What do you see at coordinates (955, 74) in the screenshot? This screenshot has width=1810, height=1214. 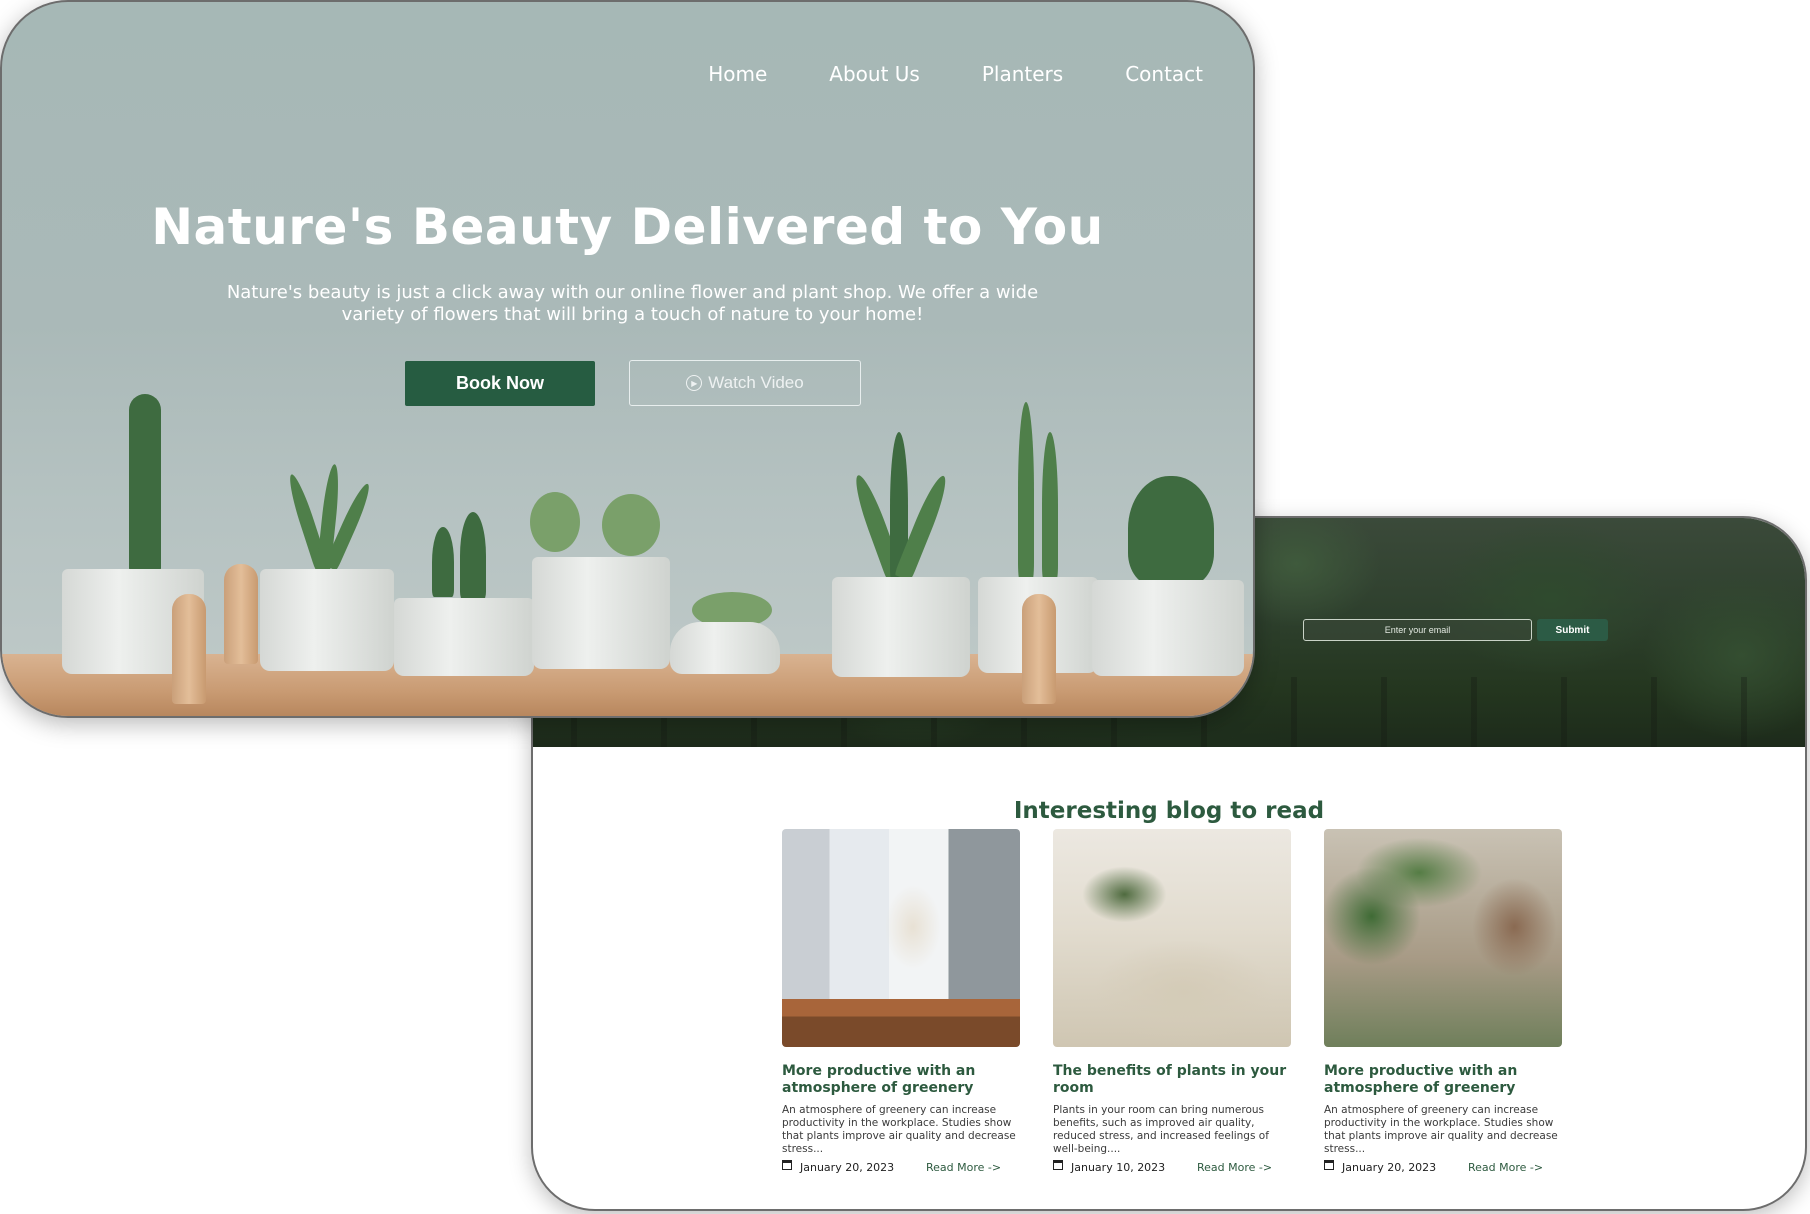 I see `main-nav: Home About Us Planters Contact` at bounding box center [955, 74].